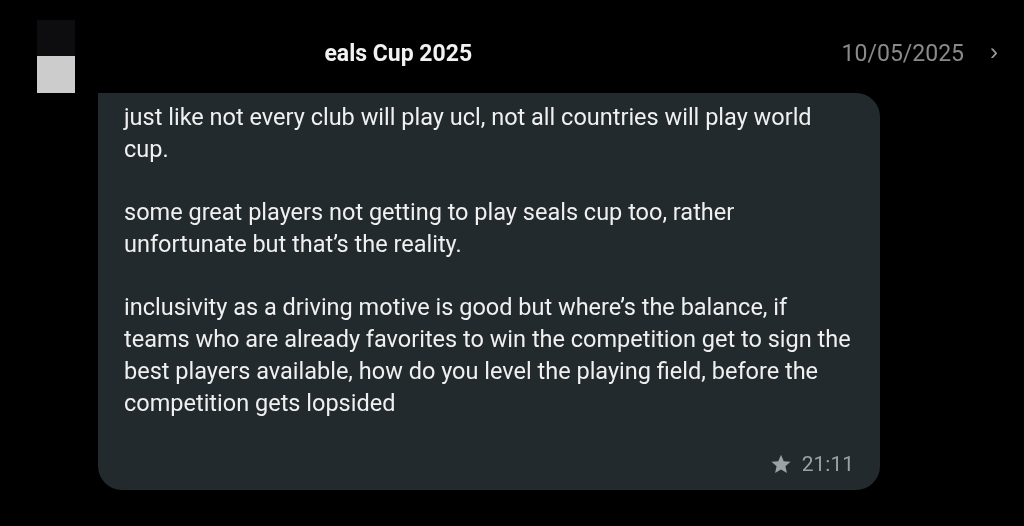 This screenshot has height=526, width=1024. What do you see at coordinates (398, 53) in the screenshot?
I see `chat-title: eals Cup 2025` at bounding box center [398, 53].